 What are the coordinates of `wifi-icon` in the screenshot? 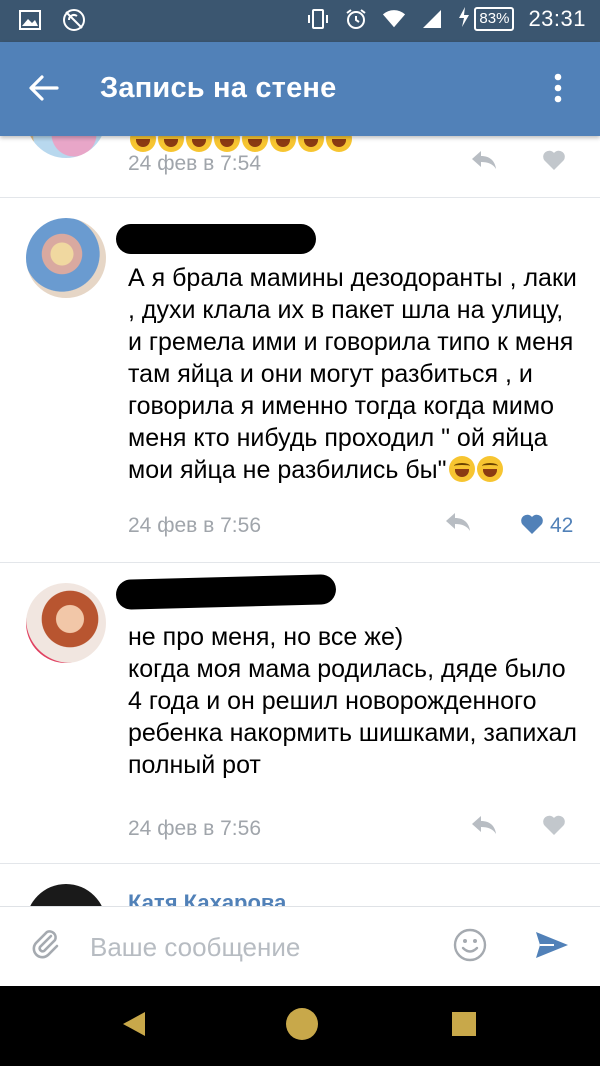 It's located at (394, 19).